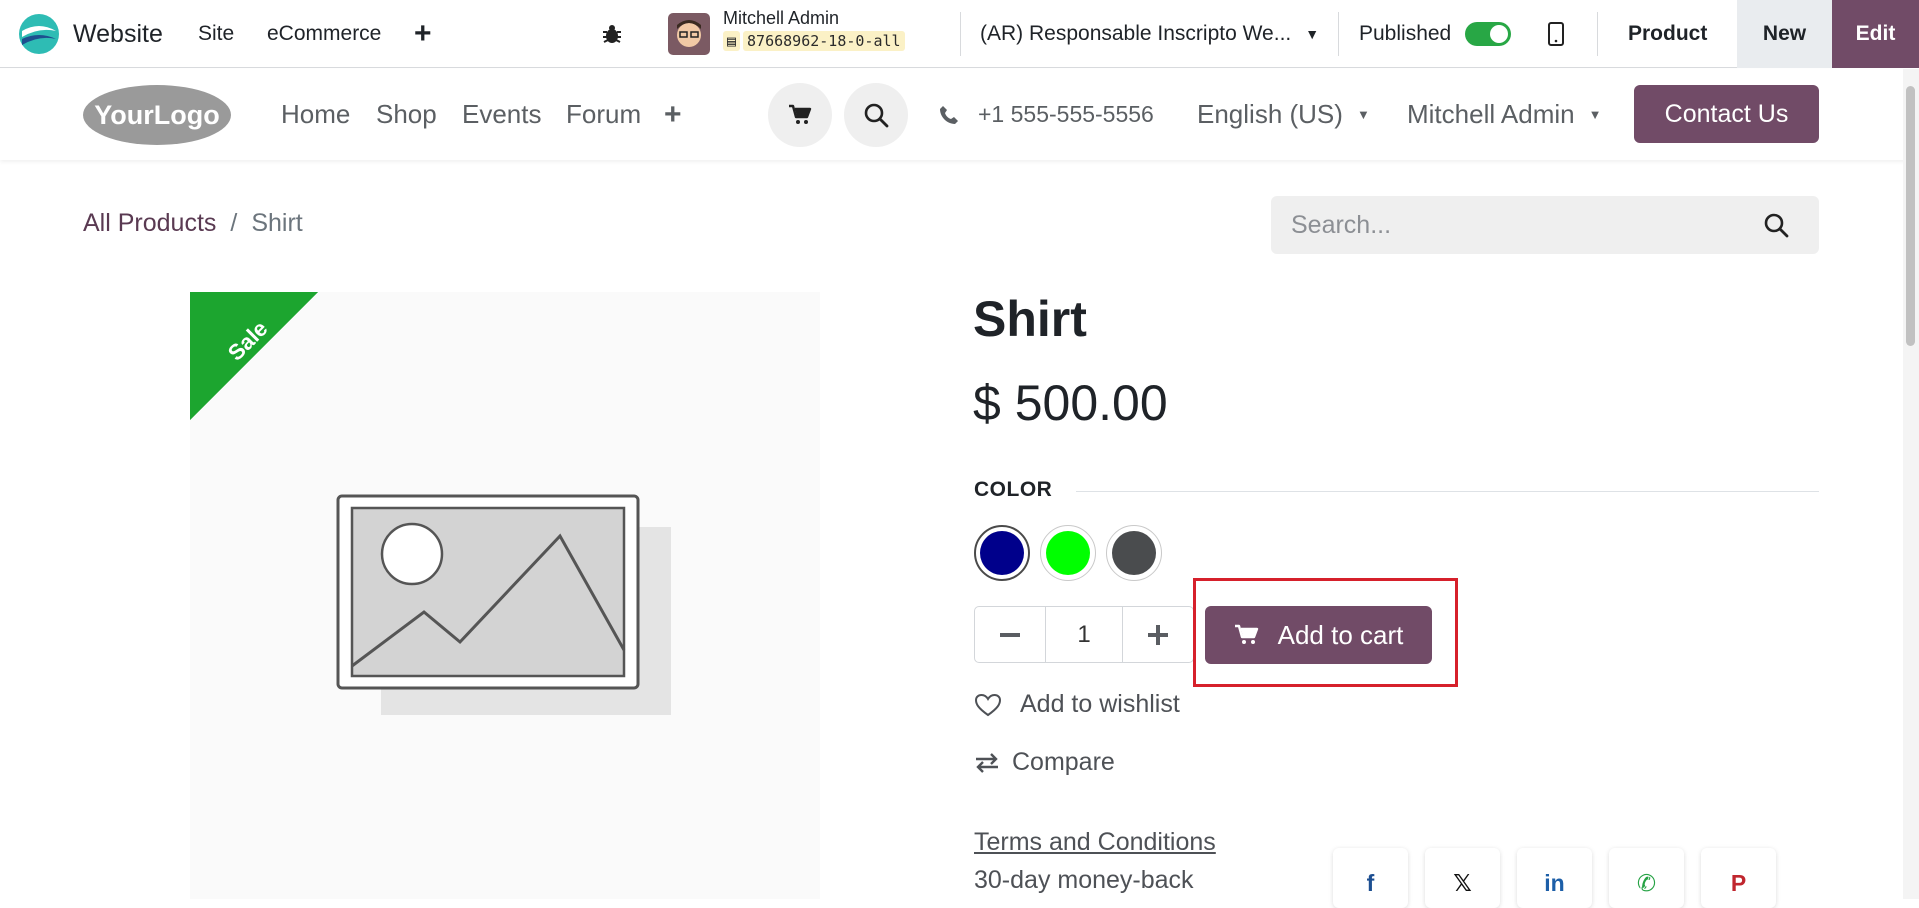 This screenshot has height=908, width=1919. I want to click on breadcrumb-current: Shirt, so click(277, 223).